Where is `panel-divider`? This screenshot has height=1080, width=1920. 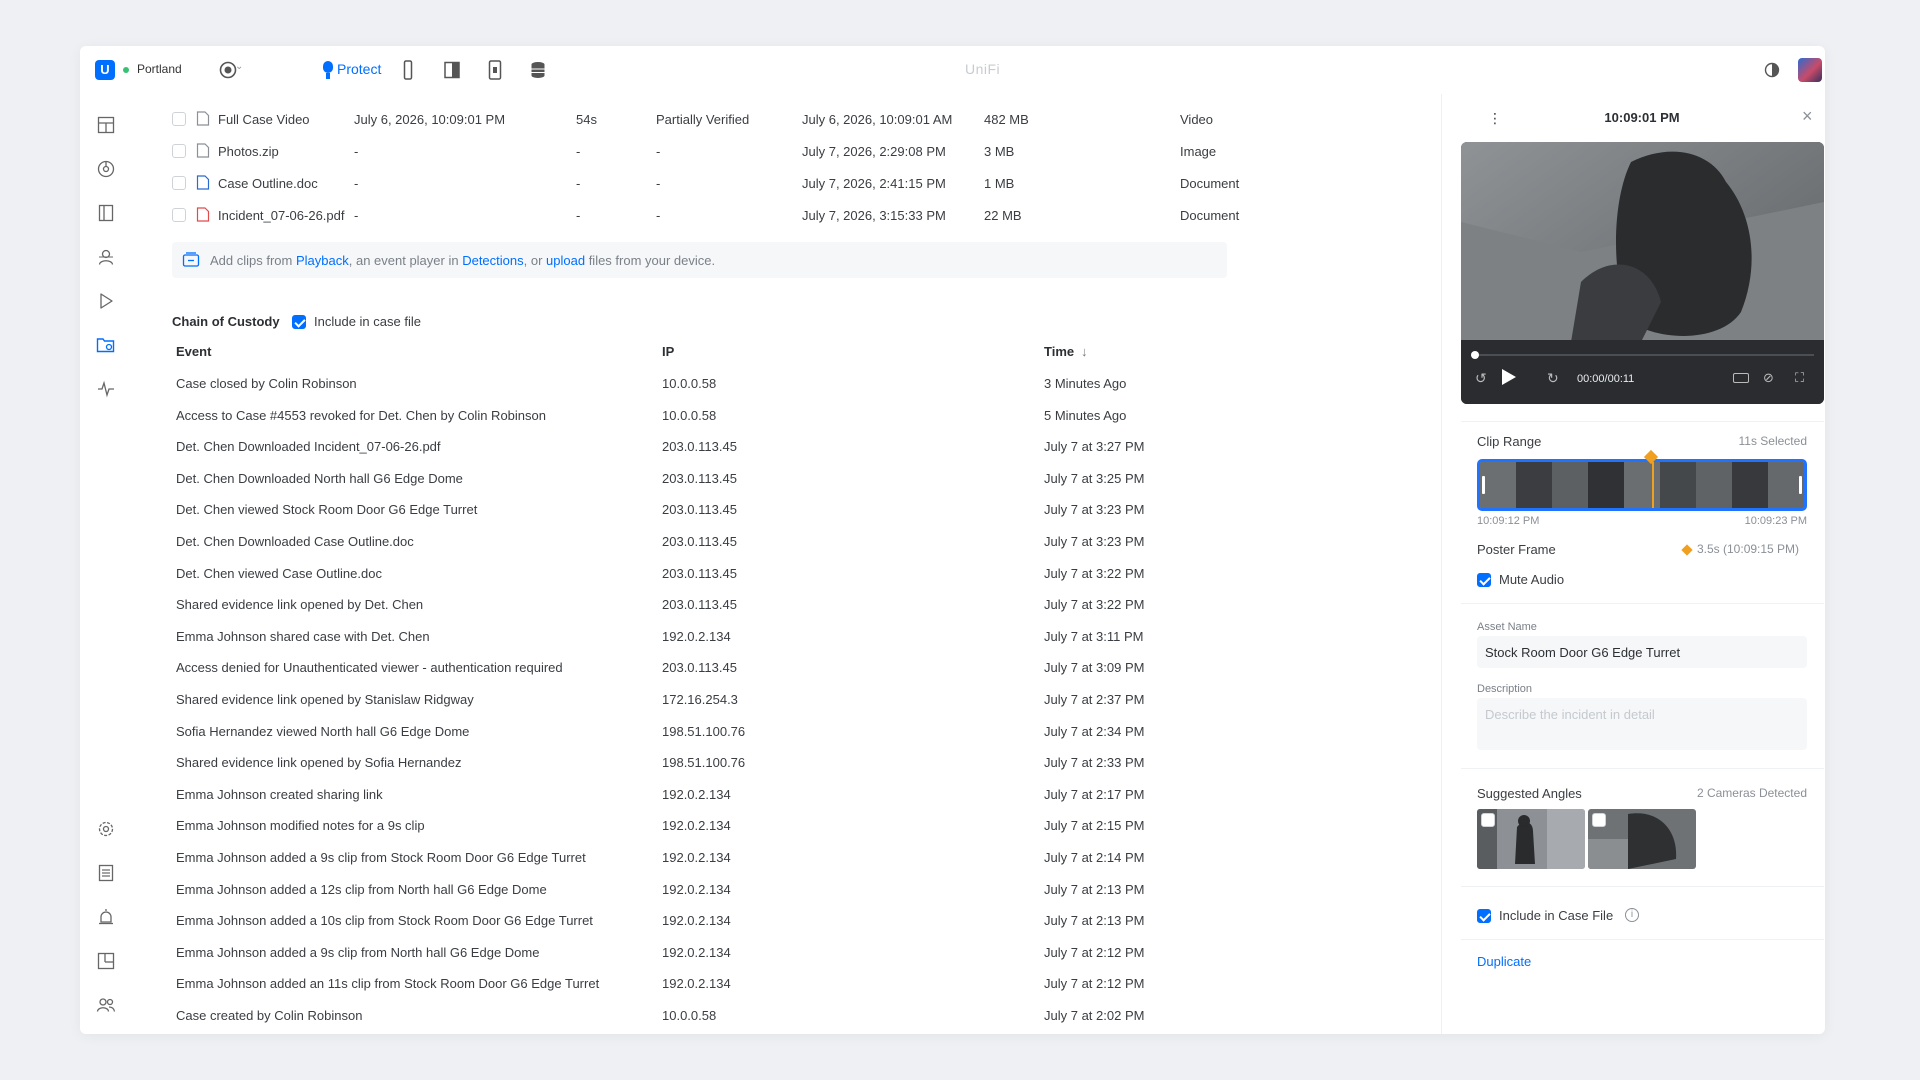
panel-divider is located at coordinates (1441, 564).